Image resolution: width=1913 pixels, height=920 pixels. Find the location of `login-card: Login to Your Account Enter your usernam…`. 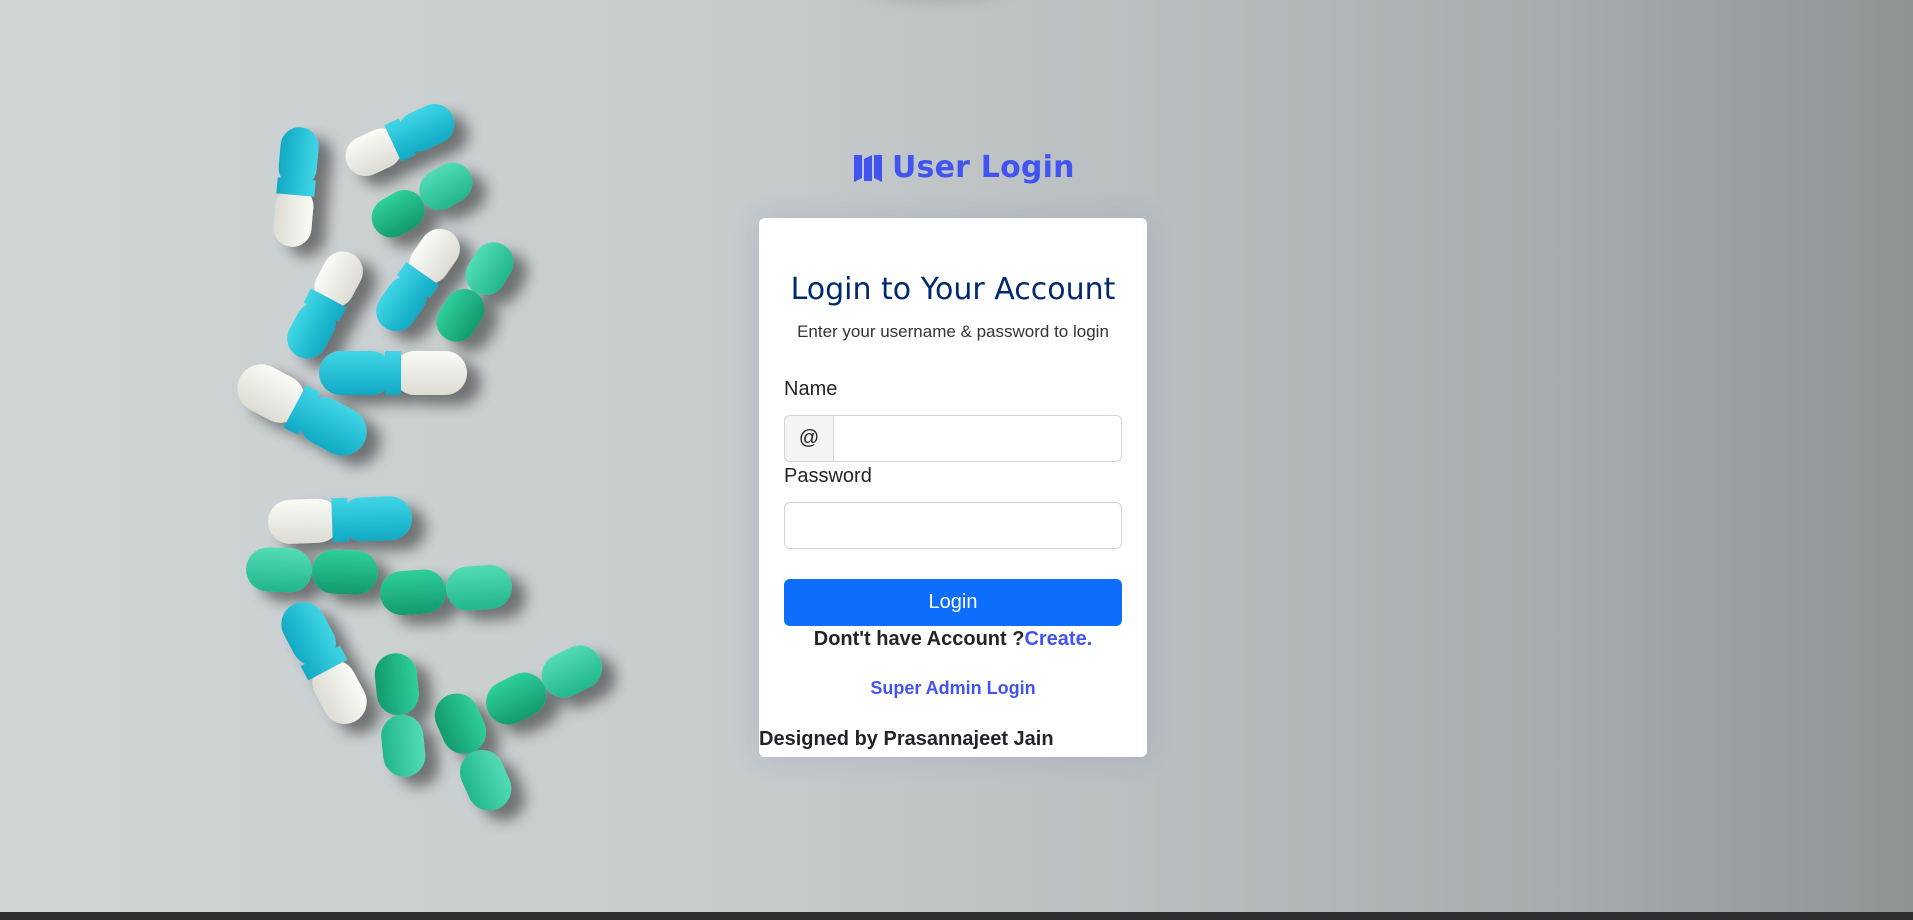

login-card: Login to Your Account Enter your usernam… is located at coordinates (953, 487).